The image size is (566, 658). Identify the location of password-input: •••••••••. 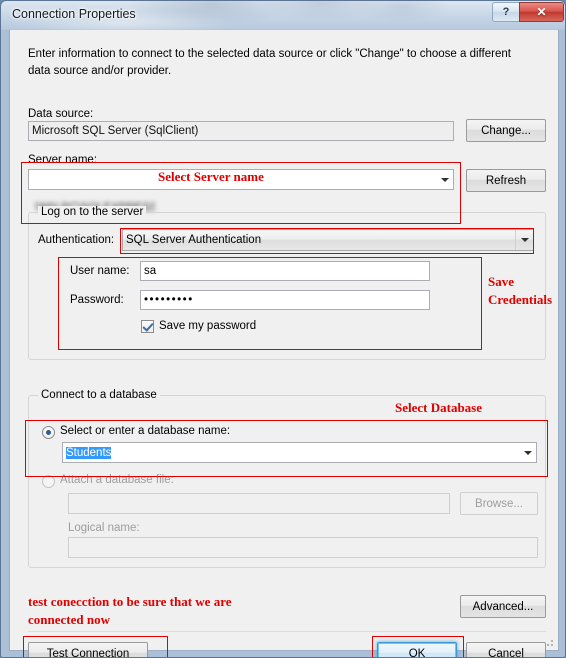
(285, 300).